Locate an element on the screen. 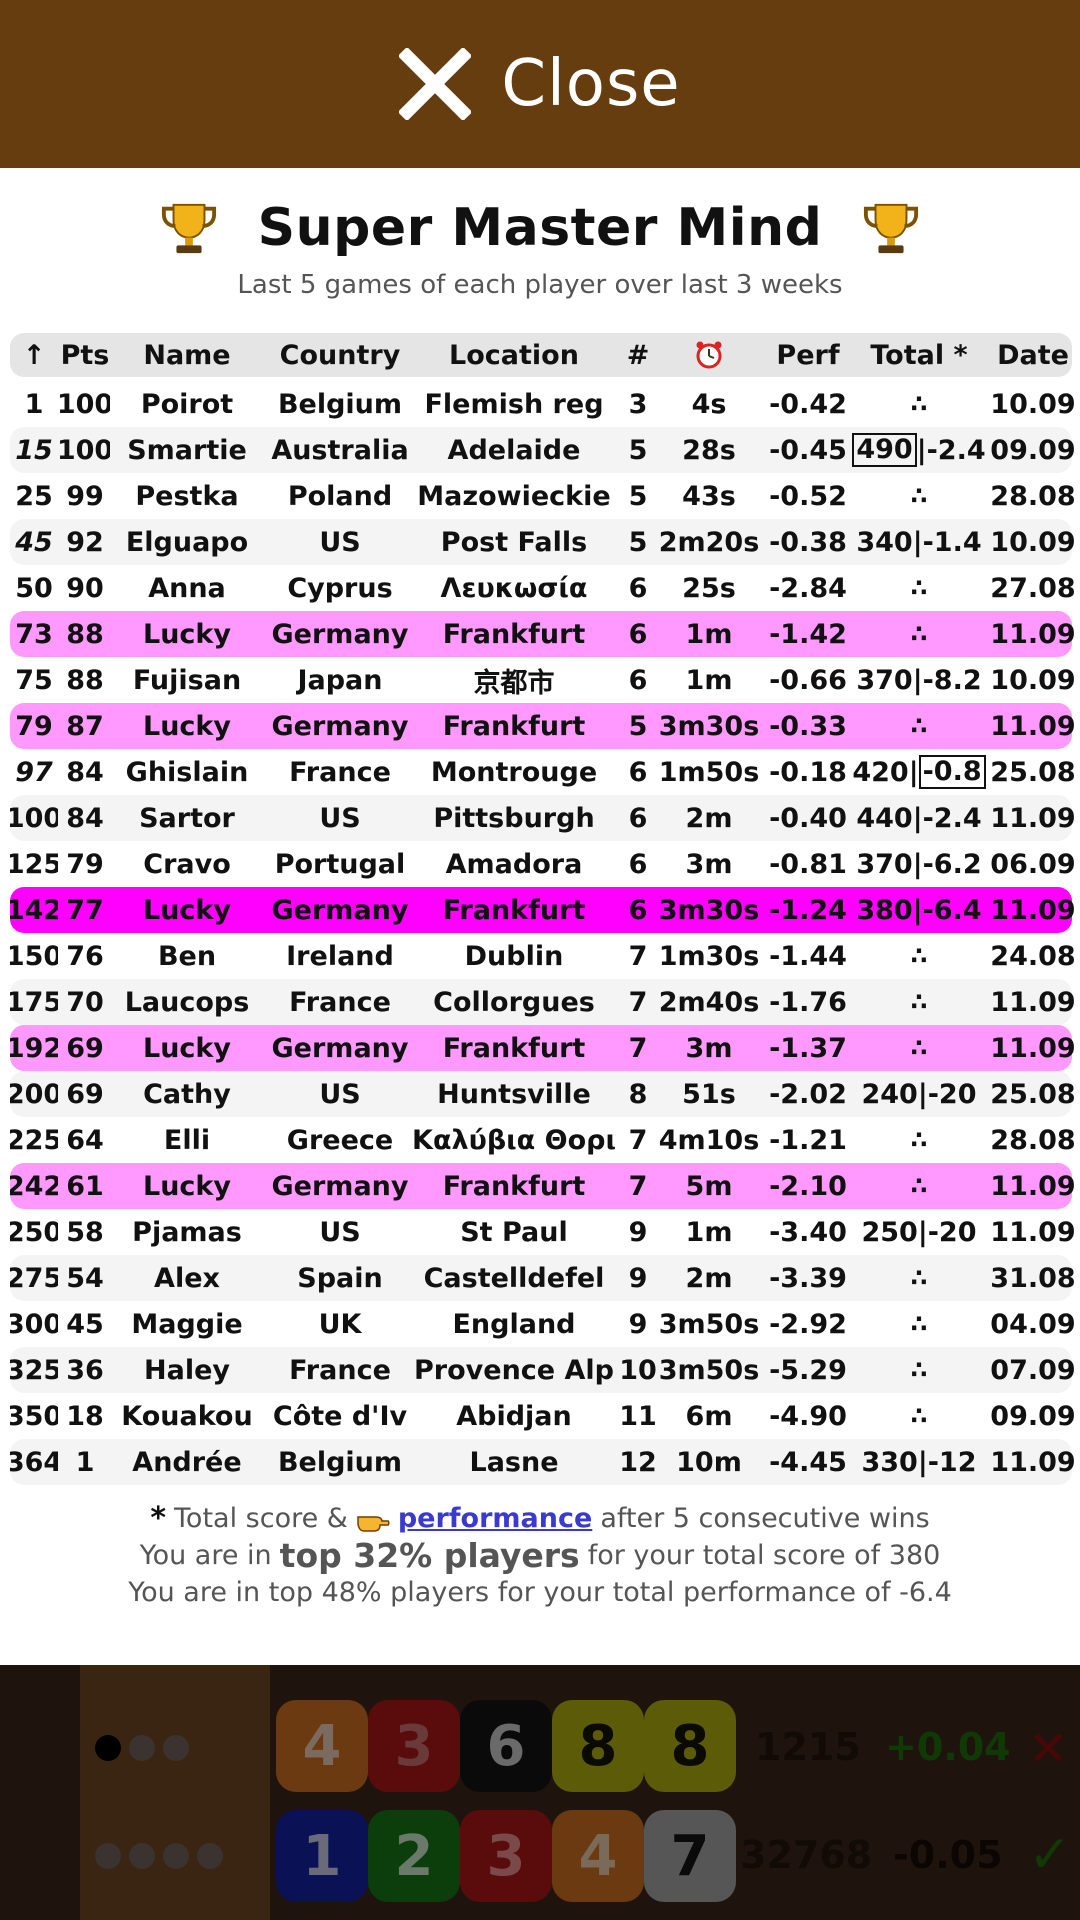 This screenshot has width=1080, height=1920. cell-country: Poland is located at coordinates (340, 496).